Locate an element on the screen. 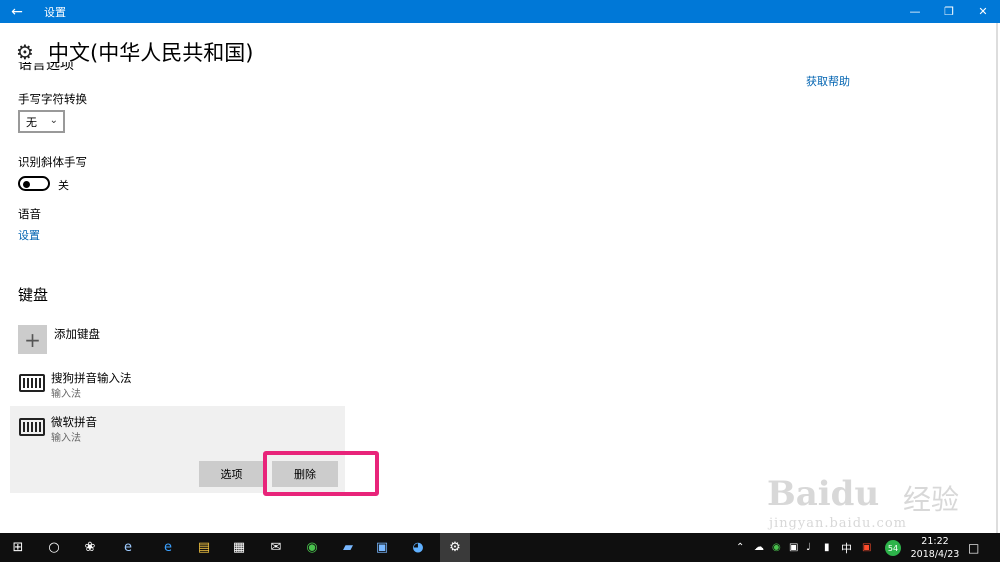 The width and height of the screenshot is (1000, 562). add-keyboard-button: + is located at coordinates (32, 339).